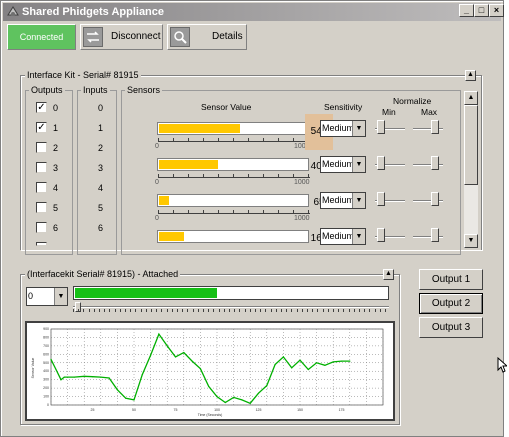 Image resolution: width=509 pixels, height=437 pixels. What do you see at coordinates (46, 371) in the screenshot?
I see `chart-y-tick-label: 400` at bounding box center [46, 371].